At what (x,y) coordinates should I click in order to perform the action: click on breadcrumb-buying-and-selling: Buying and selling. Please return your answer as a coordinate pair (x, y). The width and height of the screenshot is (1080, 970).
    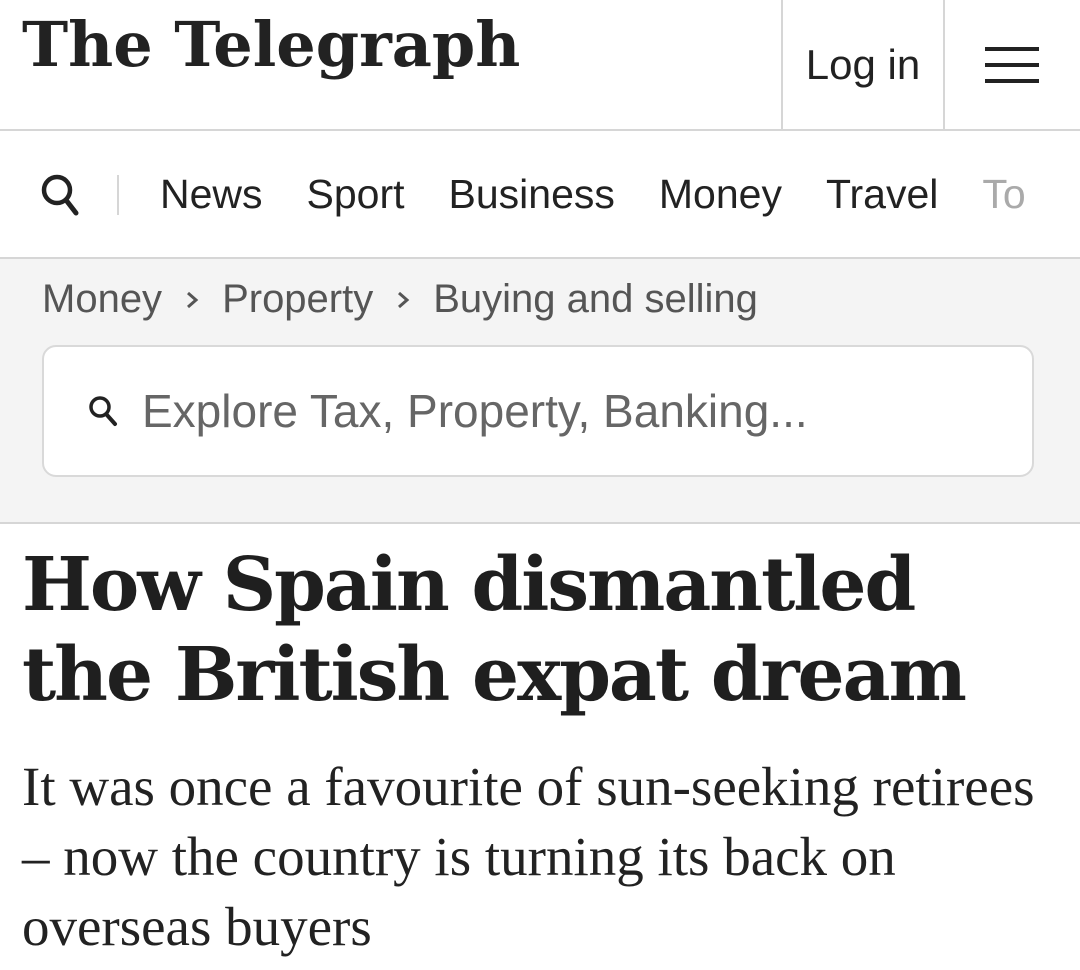
    Looking at the image, I should click on (595, 299).